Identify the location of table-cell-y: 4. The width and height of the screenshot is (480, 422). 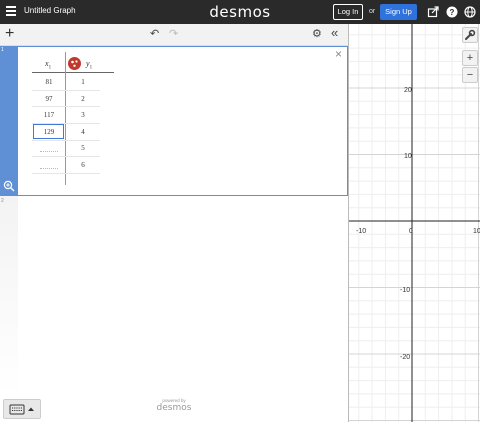
(83, 132).